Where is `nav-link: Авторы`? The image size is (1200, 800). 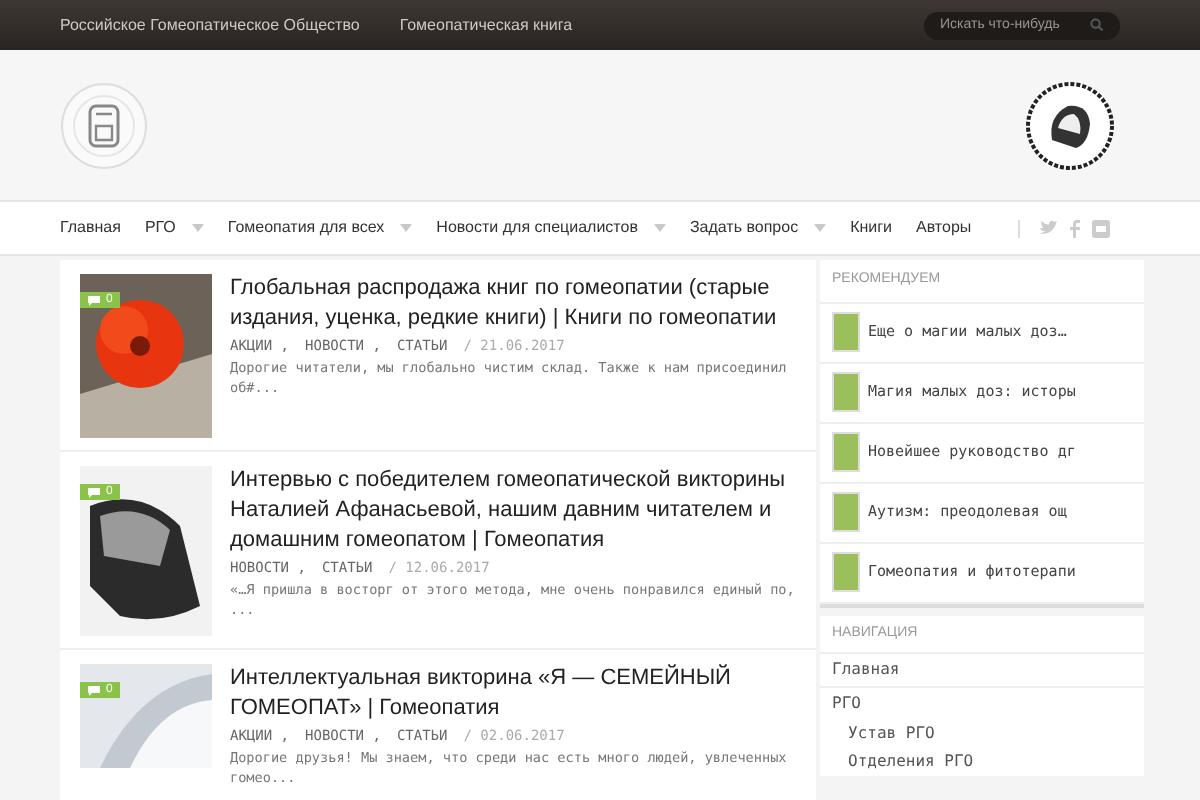 nav-link: Авторы is located at coordinates (944, 228).